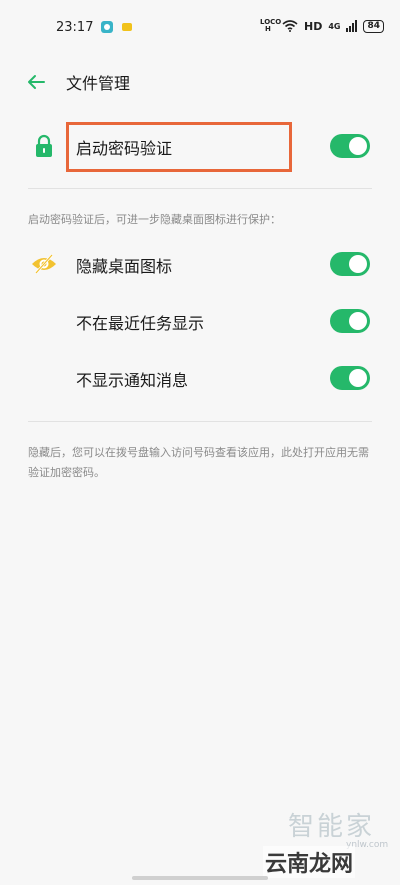 The width and height of the screenshot is (400, 885). Describe the element at coordinates (200, 264) in the screenshot. I see `hide-desktop-icon-row: 隐藏桌面图标` at that location.